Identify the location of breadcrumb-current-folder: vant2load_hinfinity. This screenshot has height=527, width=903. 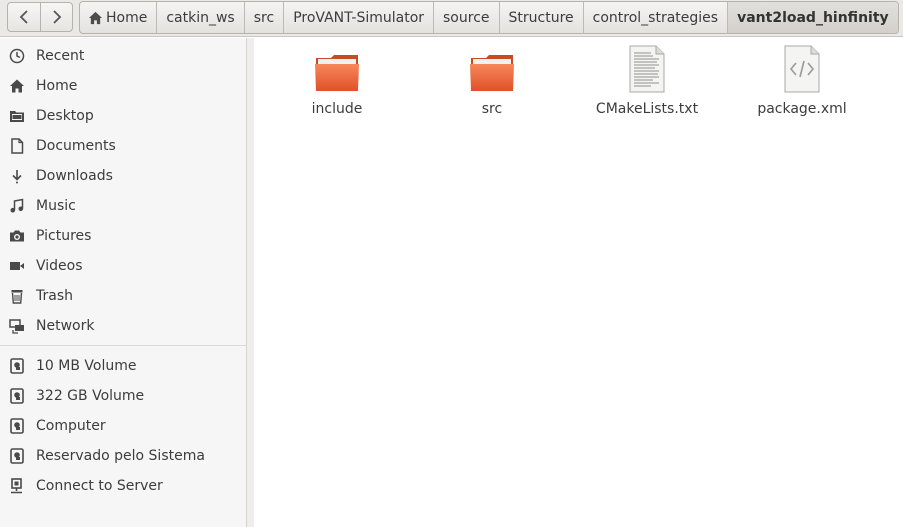
(812, 17).